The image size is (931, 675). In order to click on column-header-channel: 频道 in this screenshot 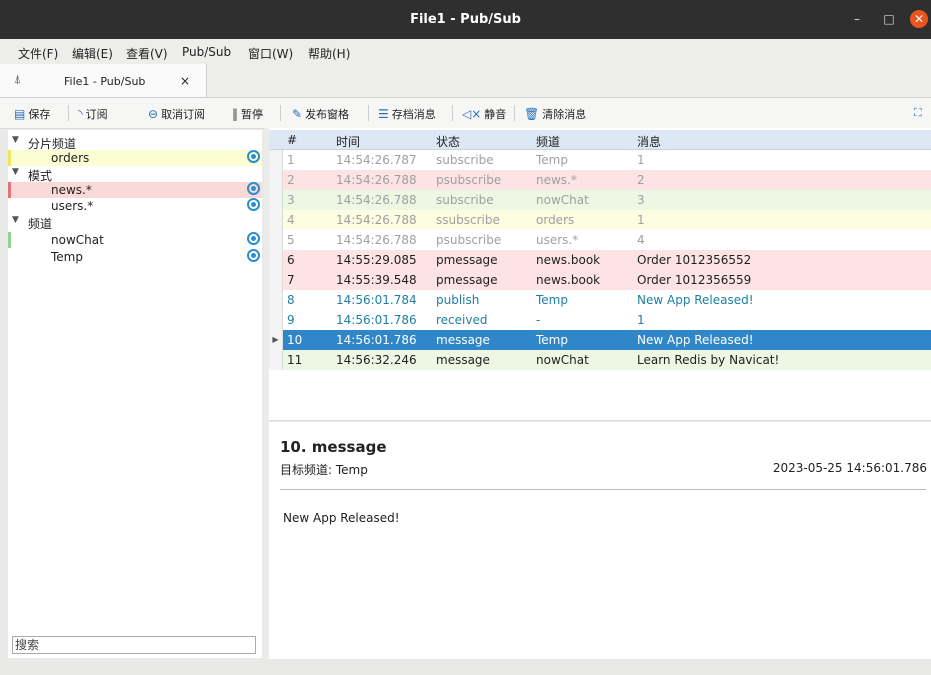, I will do `click(548, 141)`.